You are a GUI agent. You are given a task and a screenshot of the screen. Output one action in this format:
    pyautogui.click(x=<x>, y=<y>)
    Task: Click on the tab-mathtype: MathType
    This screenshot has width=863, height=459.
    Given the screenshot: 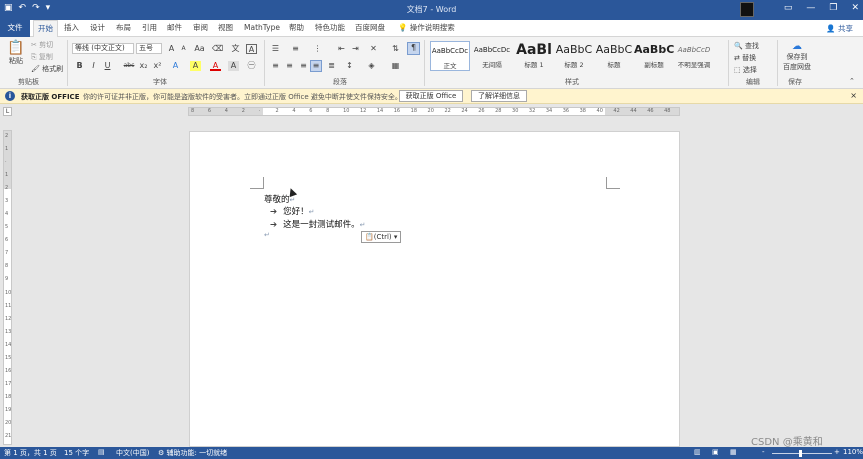 What is the action you would take?
    pyautogui.click(x=262, y=28)
    